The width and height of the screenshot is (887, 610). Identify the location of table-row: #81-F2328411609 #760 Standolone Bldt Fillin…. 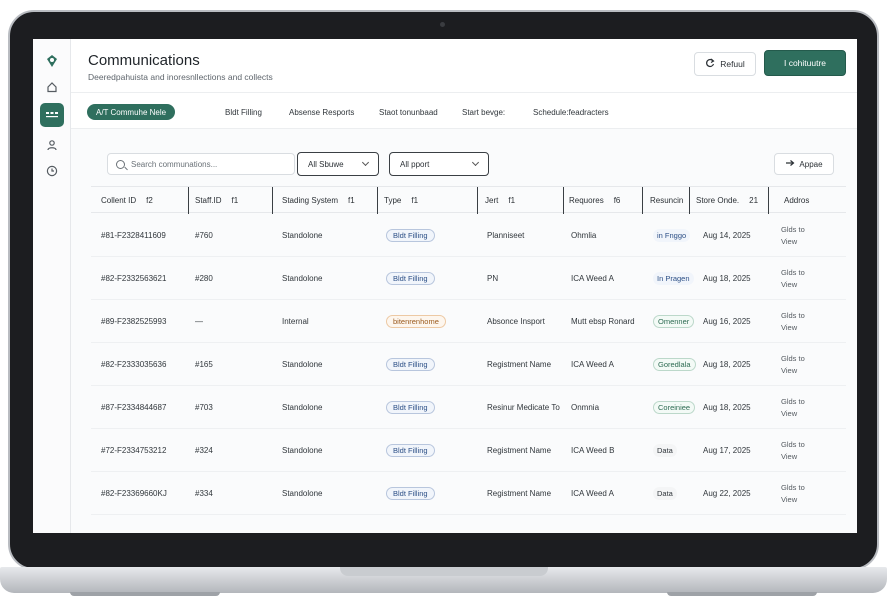
(468, 235).